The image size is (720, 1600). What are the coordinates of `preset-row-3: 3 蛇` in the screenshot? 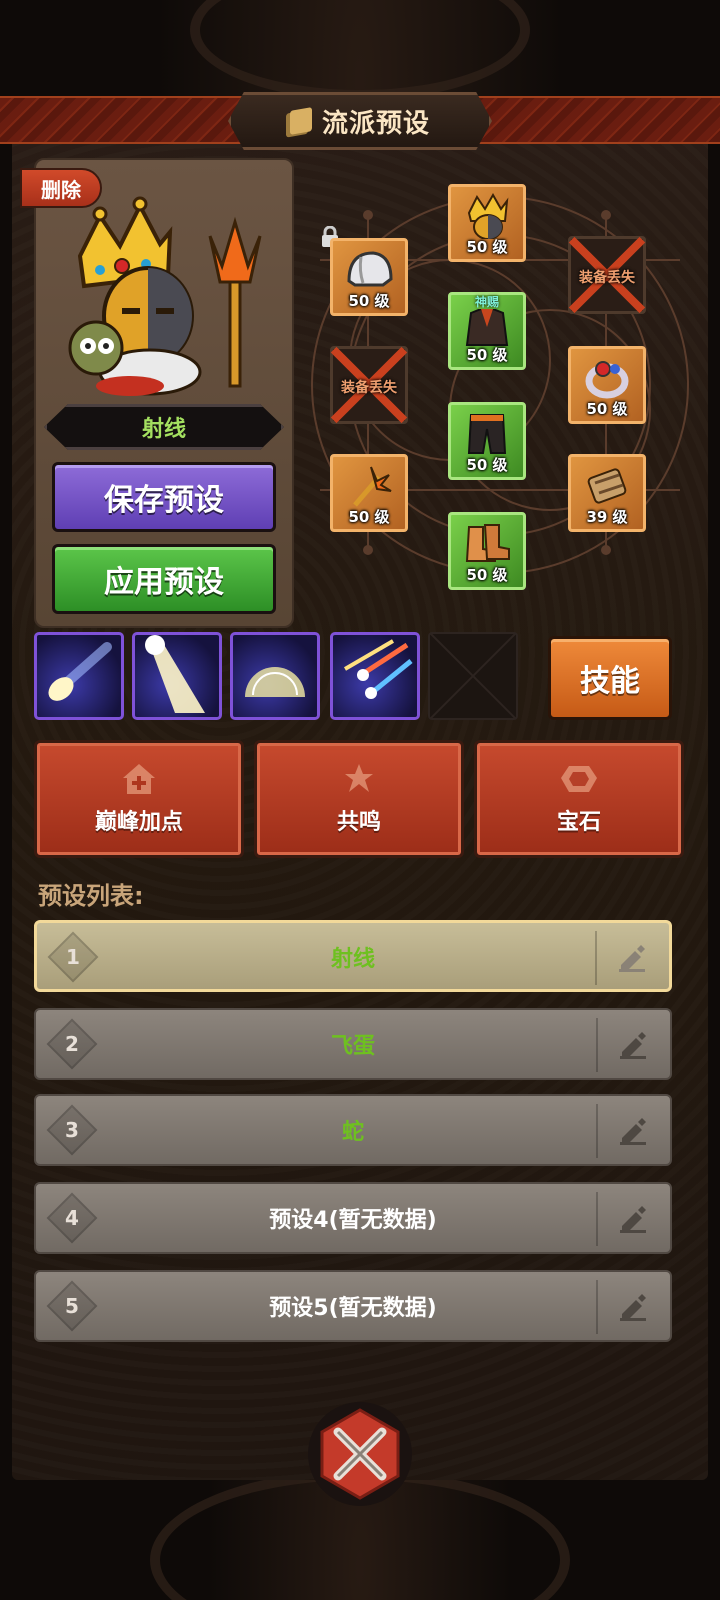 It's located at (353, 1130).